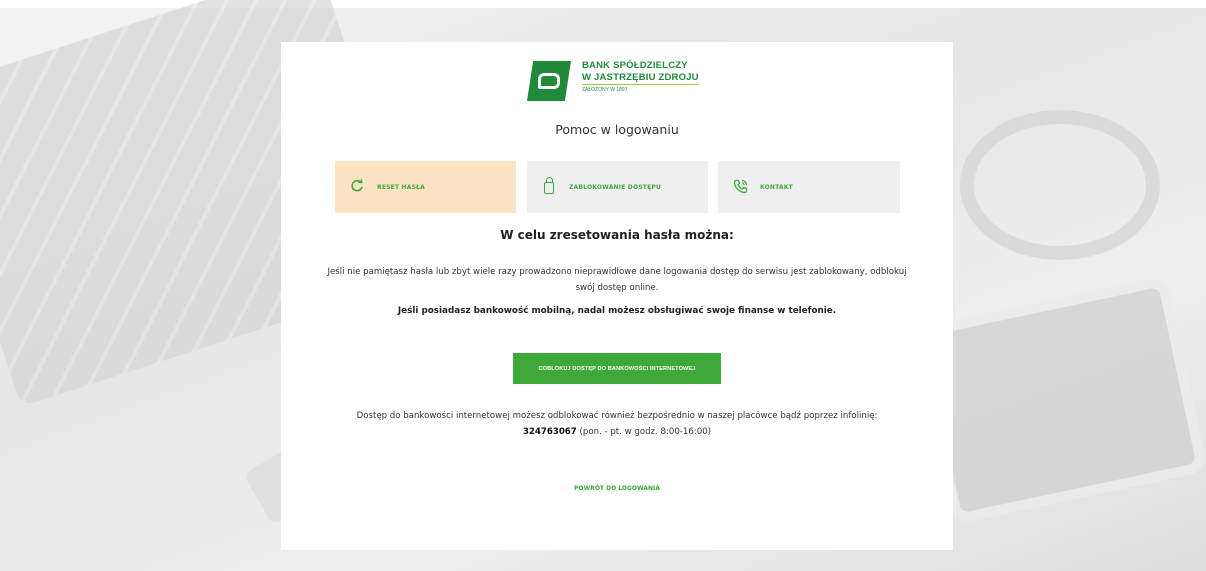 The width and height of the screenshot is (1206, 571). I want to click on bank-name-line2: W JASTRZĘBIU ZDROJU, so click(640, 78).